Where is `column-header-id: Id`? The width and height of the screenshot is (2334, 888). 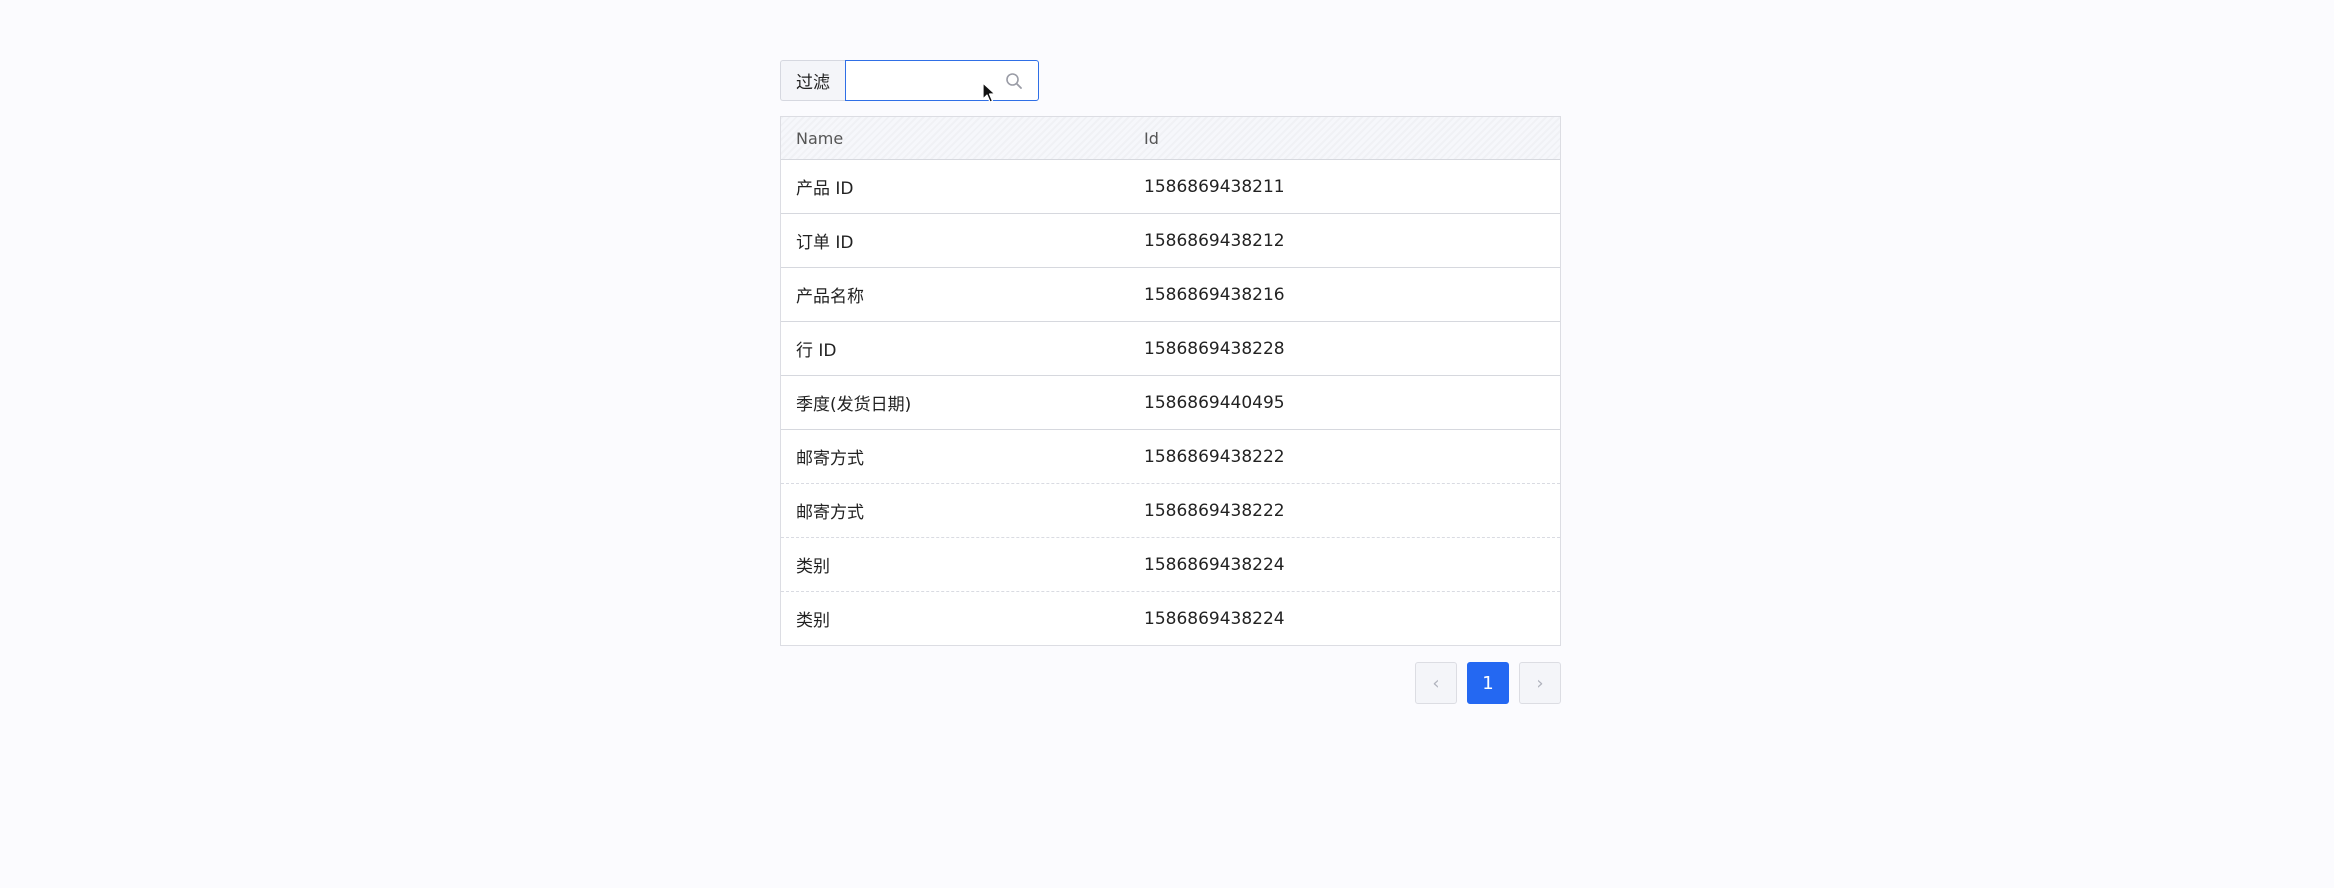 column-header-id: Id is located at coordinates (1352, 138).